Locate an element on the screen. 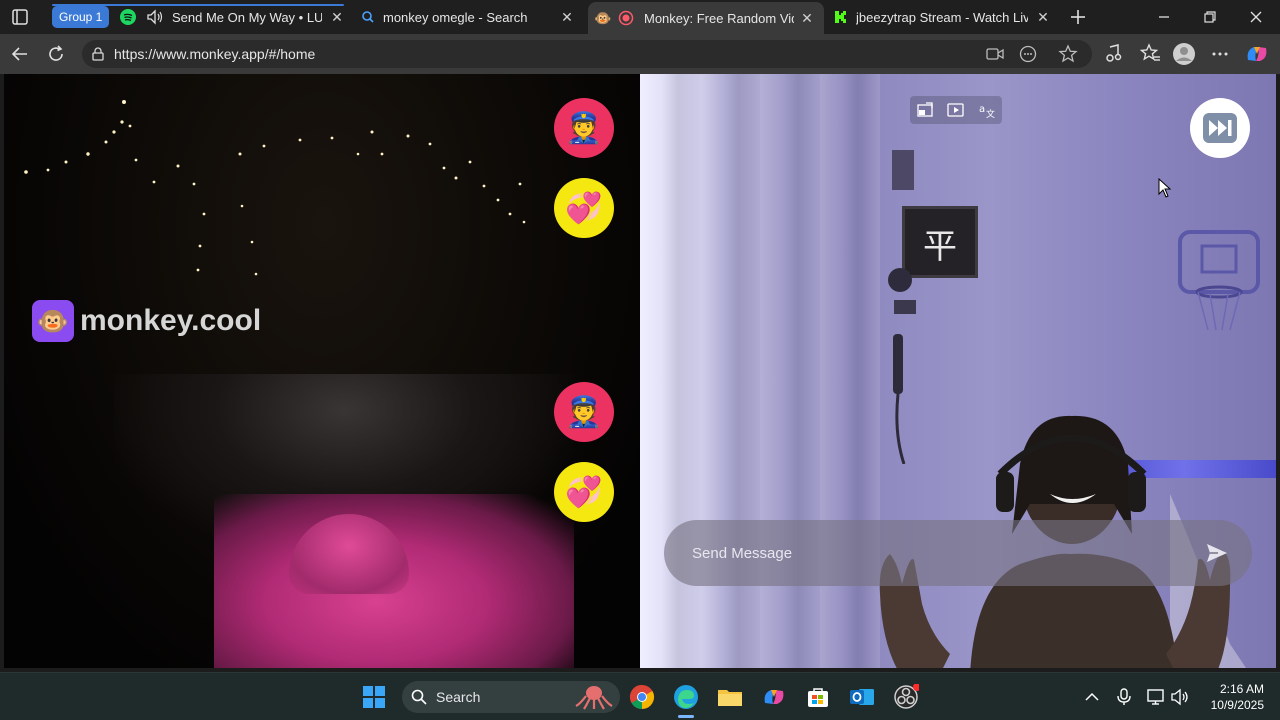 This screenshot has width=1280, height=720. favorites-icon is located at coordinates (1150, 54).